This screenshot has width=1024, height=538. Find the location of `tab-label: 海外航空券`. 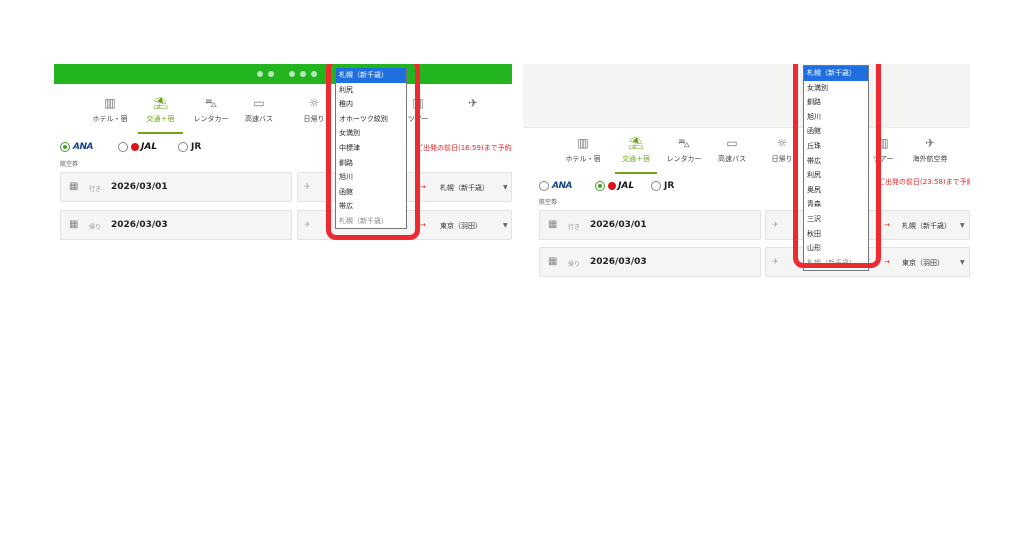

tab-label: 海外航空券 is located at coordinates (930, 159).